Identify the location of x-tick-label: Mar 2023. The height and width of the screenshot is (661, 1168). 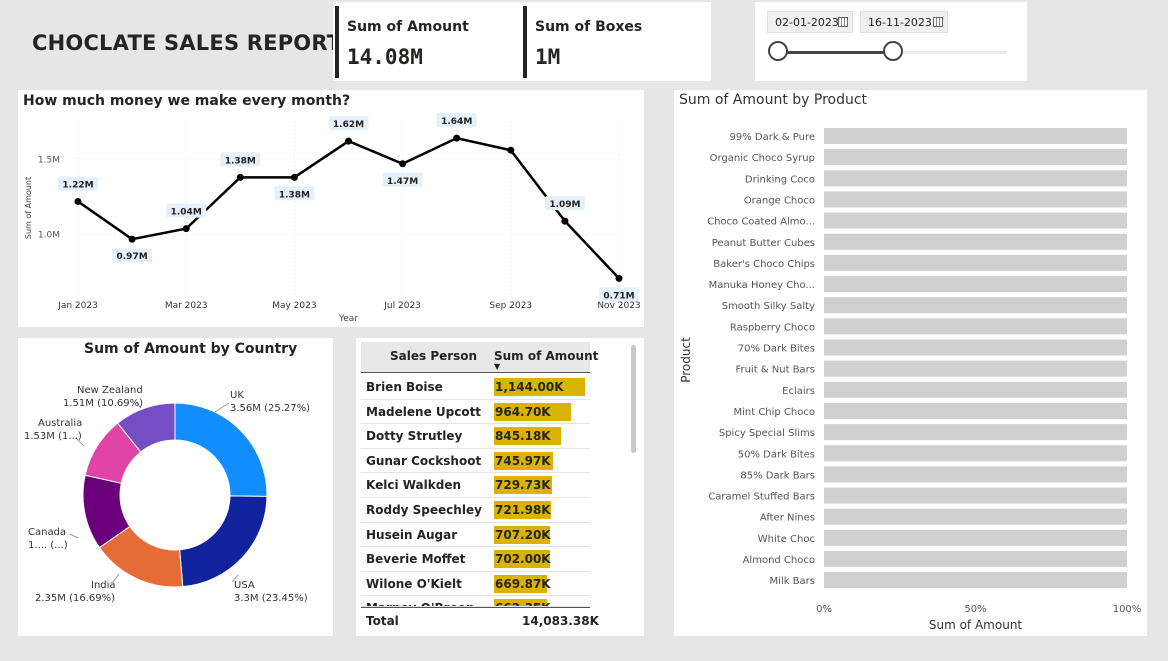
(186, 306).